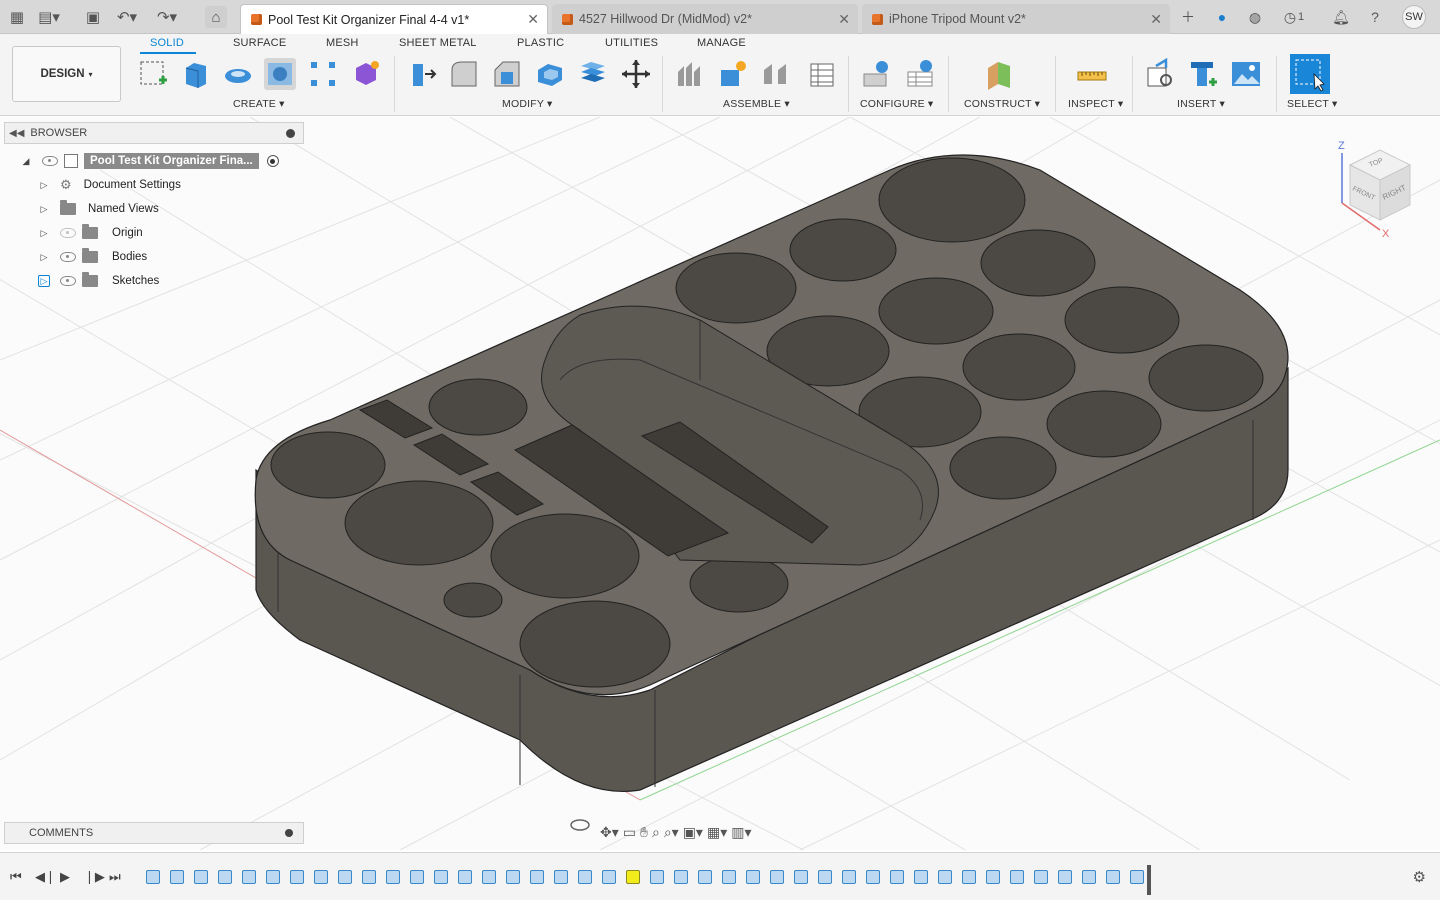 The width and height of the screenshot is (1440, 900). What do you see at coordinates (819, 74) in the screenshot?
I see `table-icon` at bounding box center [819, 74].